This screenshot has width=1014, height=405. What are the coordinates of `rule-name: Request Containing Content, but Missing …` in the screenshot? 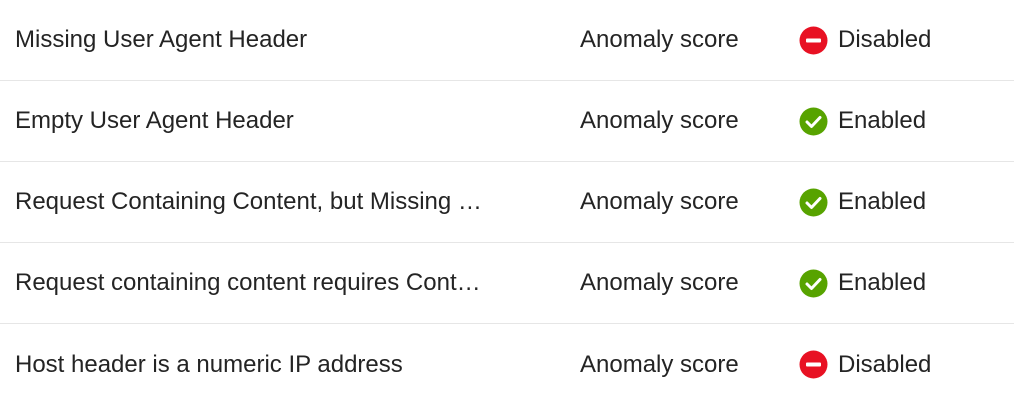 It's located at (248, 201).